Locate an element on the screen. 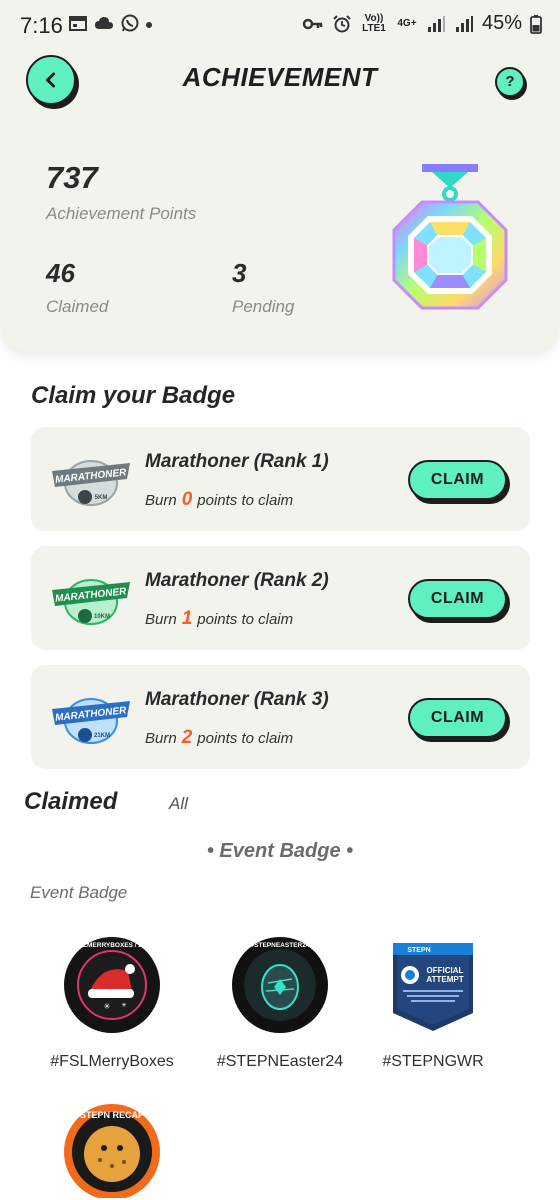 This screenshot has height=1200, width=560. badge-ring-text: #FSLMERRYBOXES / 2023 is located at coordinates (112, 945).